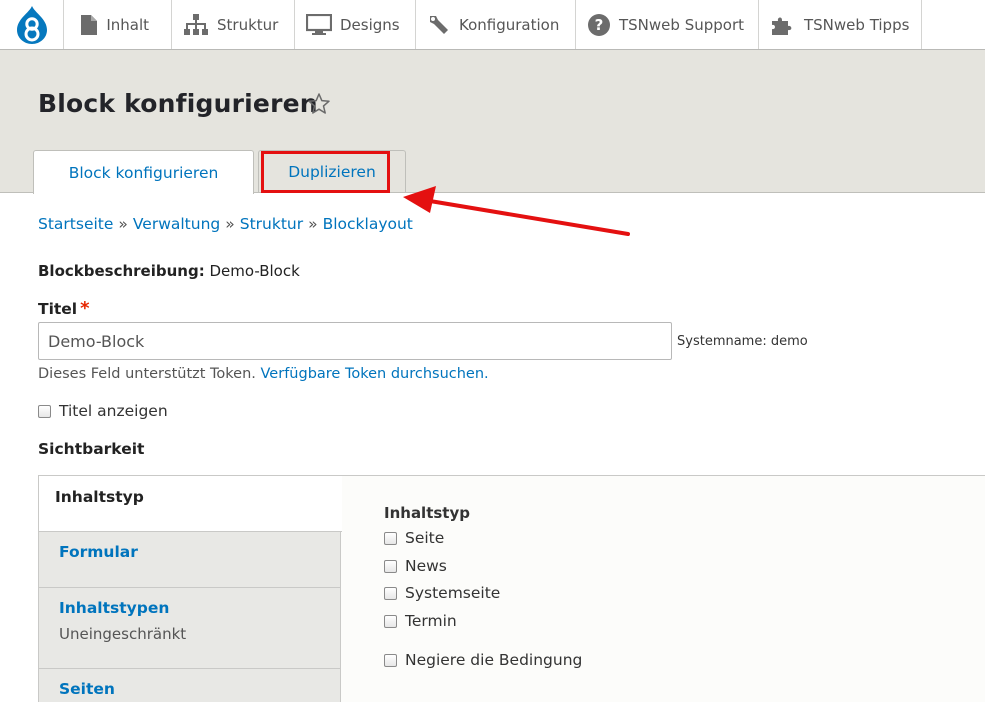  What do you see at coordinates (87, 689) in the screenshot?
I see `vertical-tab-title: Seiten` at bounding box center [87, 689].